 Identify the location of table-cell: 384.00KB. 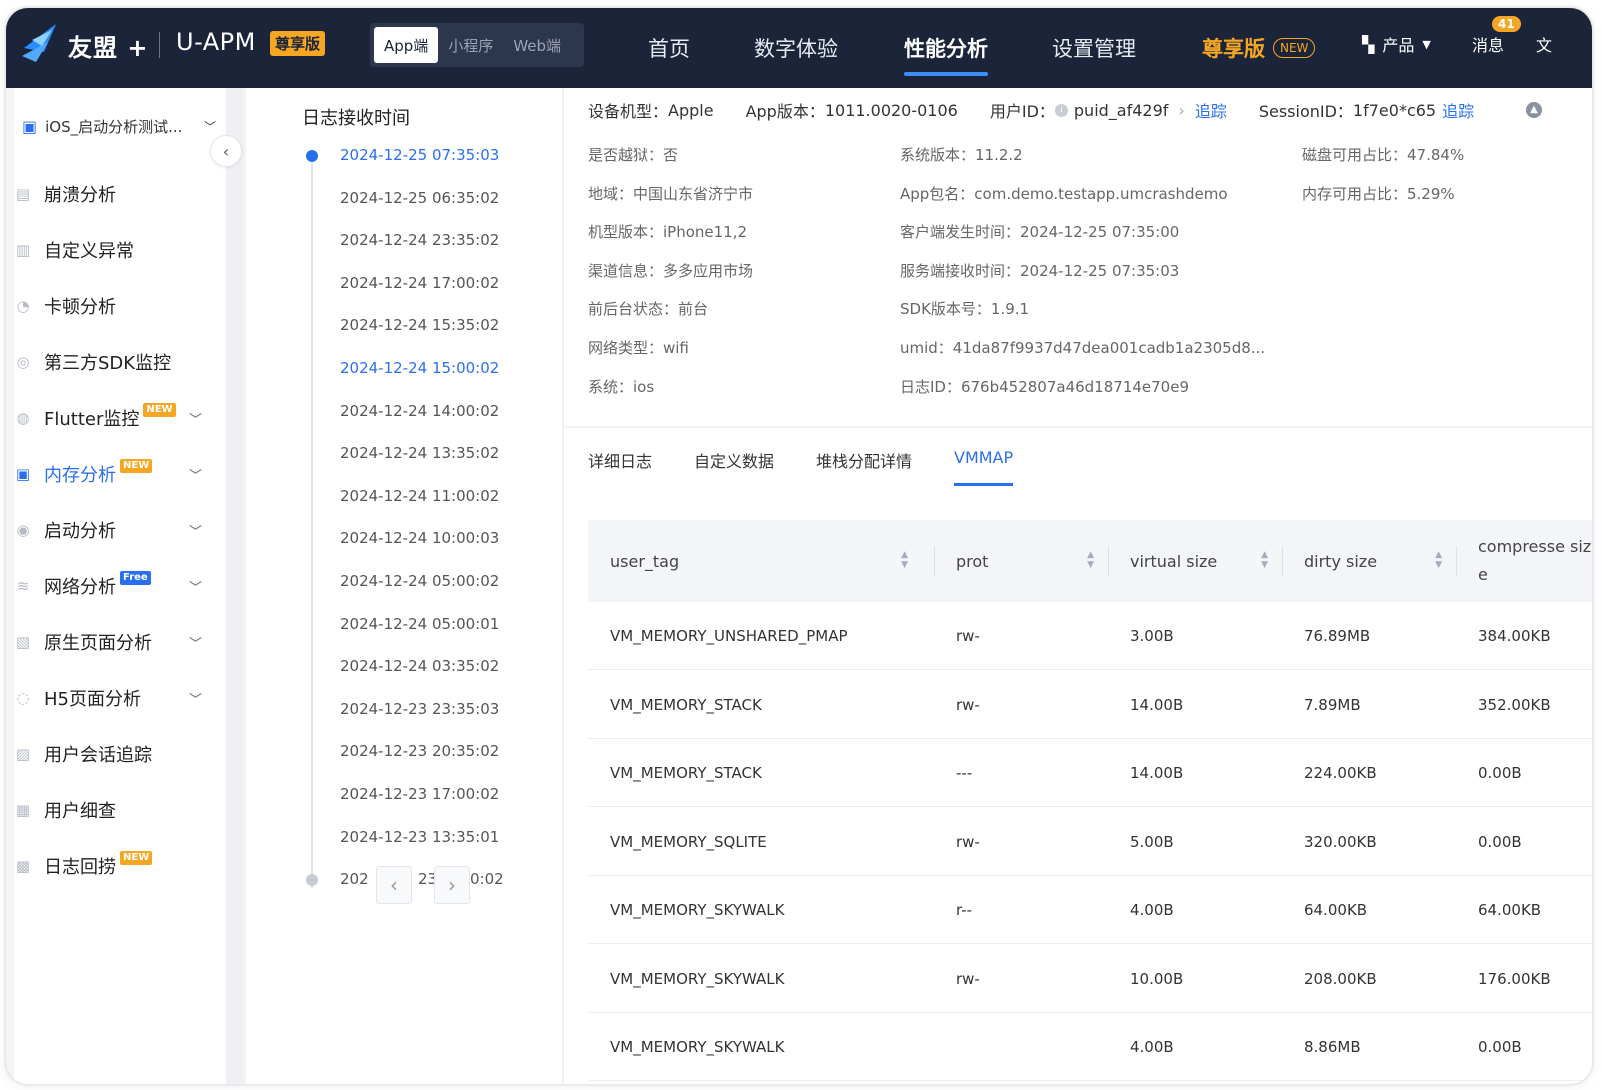
(1514, 636).